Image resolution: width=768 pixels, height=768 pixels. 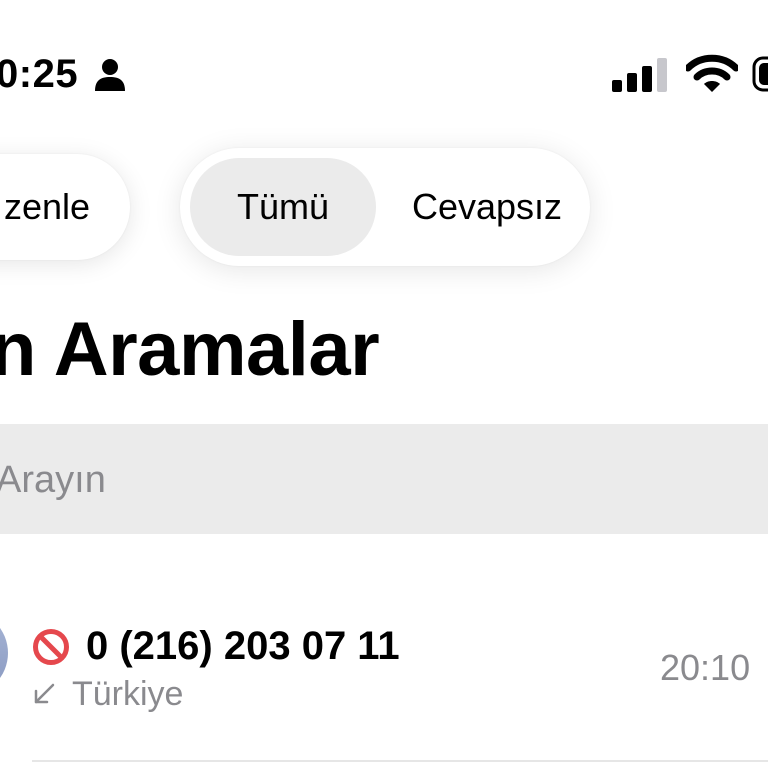 What do you see at coordinates (190, 349) in the screenshot?
I see `page-title: n Aramalar` at bounding box center [190, 349].